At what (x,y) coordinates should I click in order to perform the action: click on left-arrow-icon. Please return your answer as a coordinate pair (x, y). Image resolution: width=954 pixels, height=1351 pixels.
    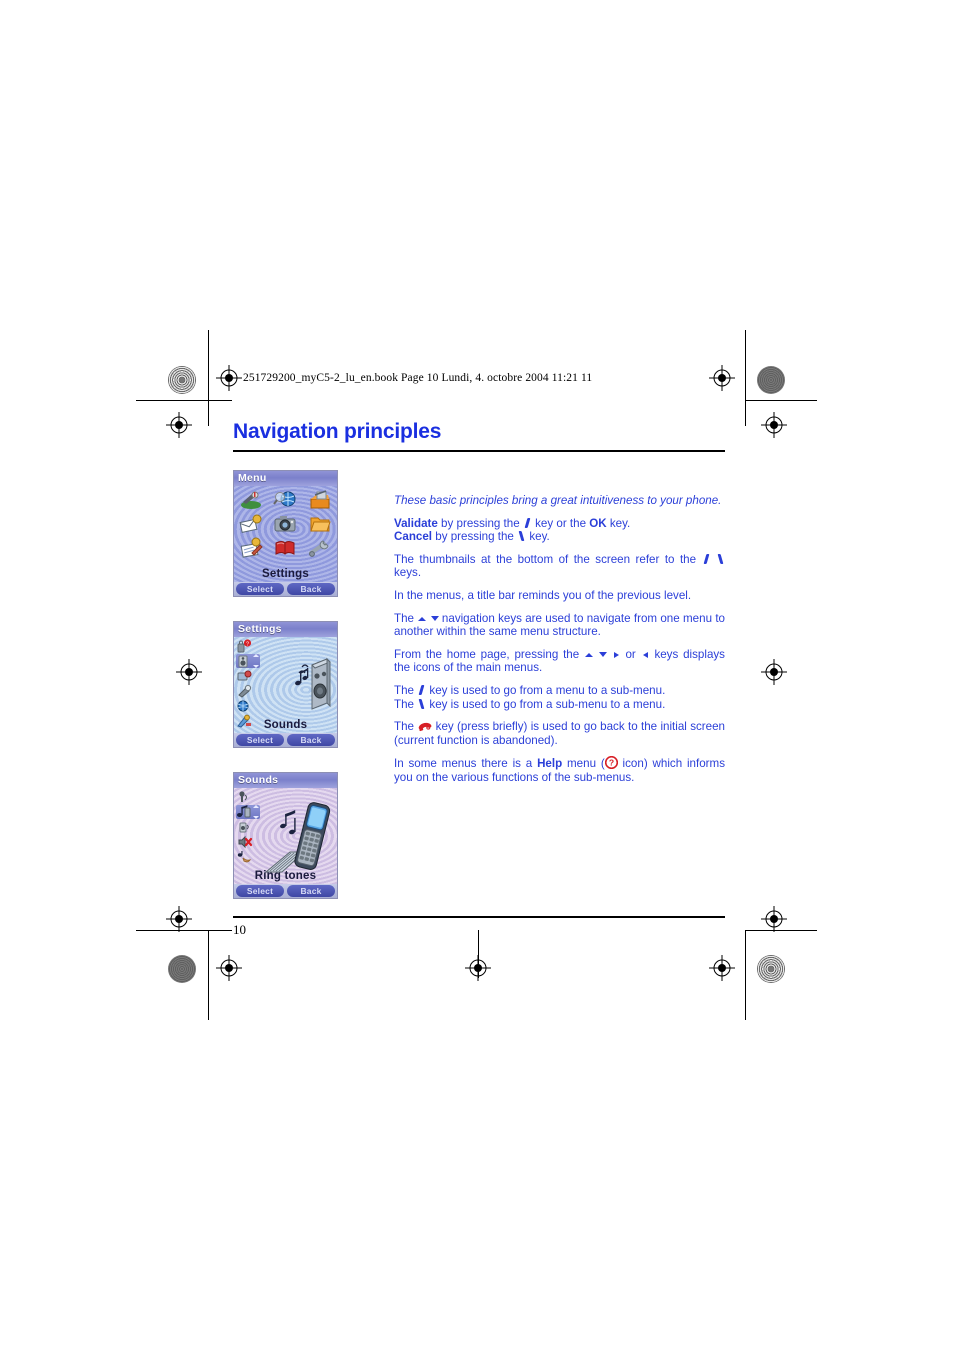
    Looking at the image, I should click on (645, 654).